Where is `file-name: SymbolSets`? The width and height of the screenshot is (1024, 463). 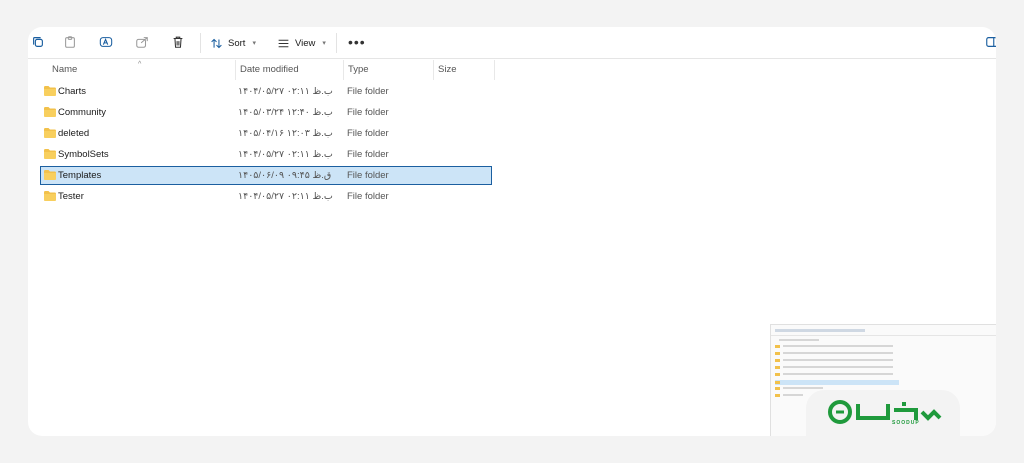
file-name: SymbolSets is located at coordinates (83, 154).